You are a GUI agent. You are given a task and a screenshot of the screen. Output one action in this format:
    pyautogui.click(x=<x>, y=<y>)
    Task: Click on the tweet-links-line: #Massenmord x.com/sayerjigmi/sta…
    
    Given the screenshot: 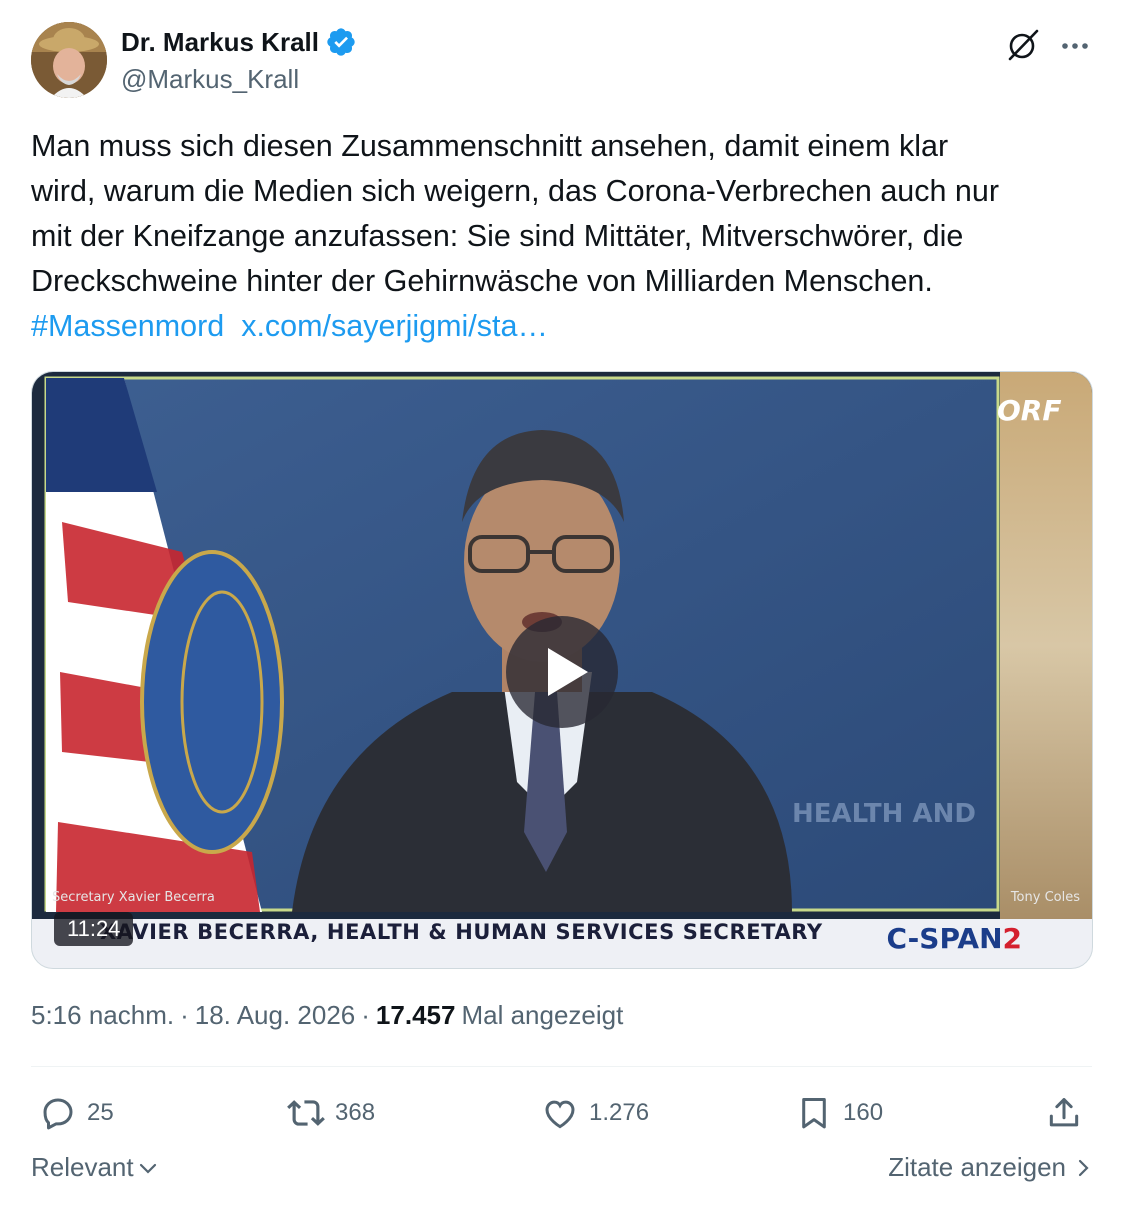 What is the action you would take?
    pyautogui.click(x=562, y=326)
    